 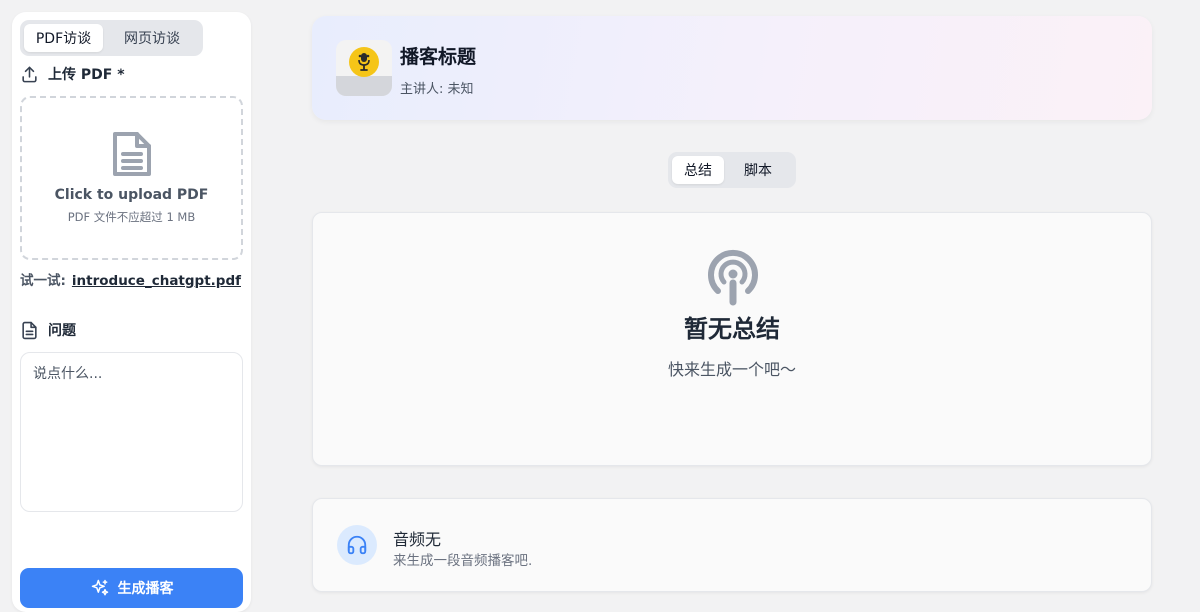 What do you see at coordinates (698, 170) in the screenshot?
I see `tab-summary: 总结` at bounding box center [698, 170].